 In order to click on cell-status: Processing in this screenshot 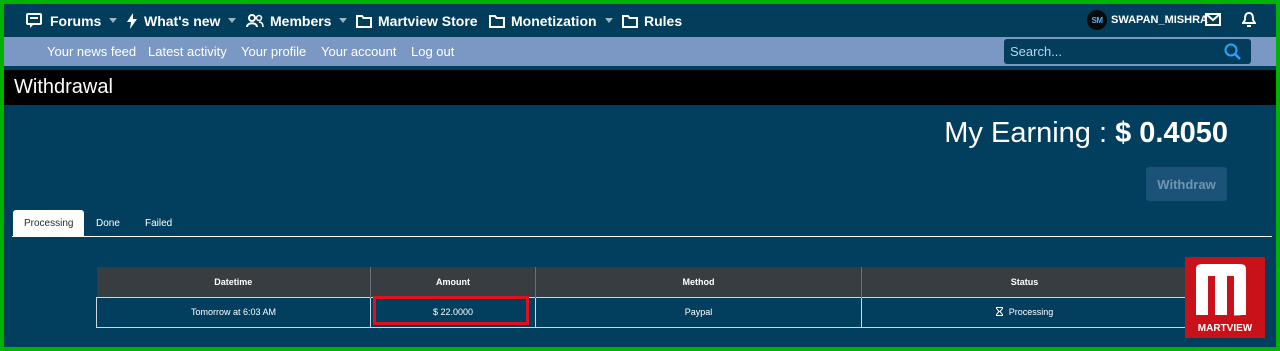, I will do `click(1024, 312)`.